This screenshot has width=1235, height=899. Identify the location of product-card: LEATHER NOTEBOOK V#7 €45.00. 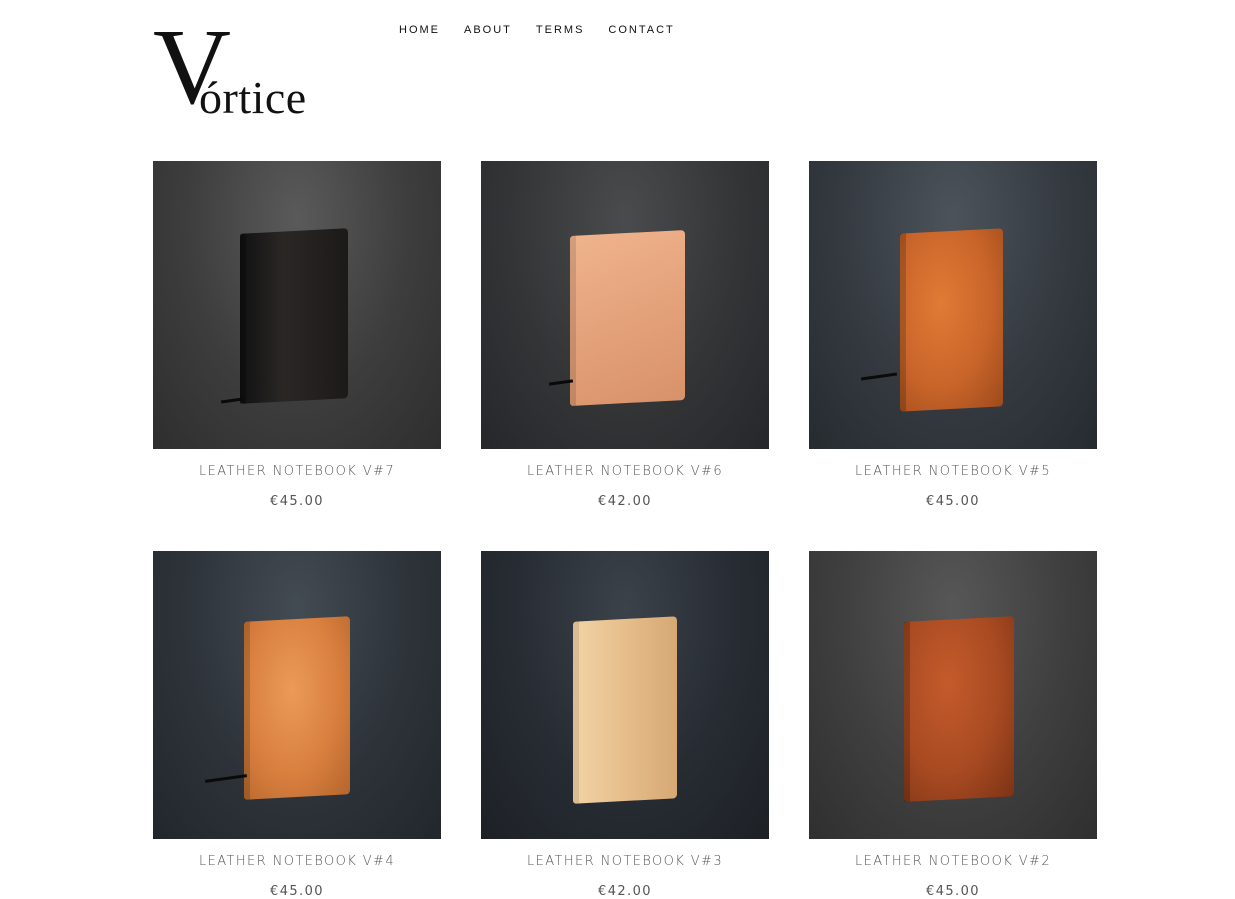
(297, 335).